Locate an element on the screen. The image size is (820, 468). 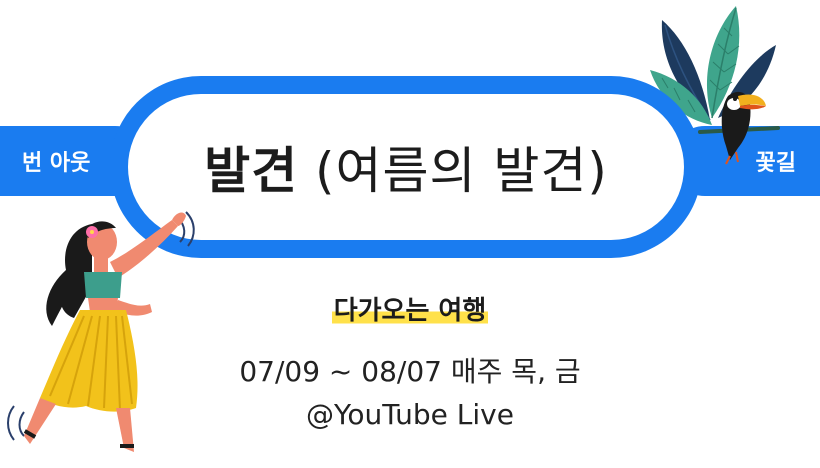
page-title: 발견 (여름의 발견) is located at coordinates (406, 167).